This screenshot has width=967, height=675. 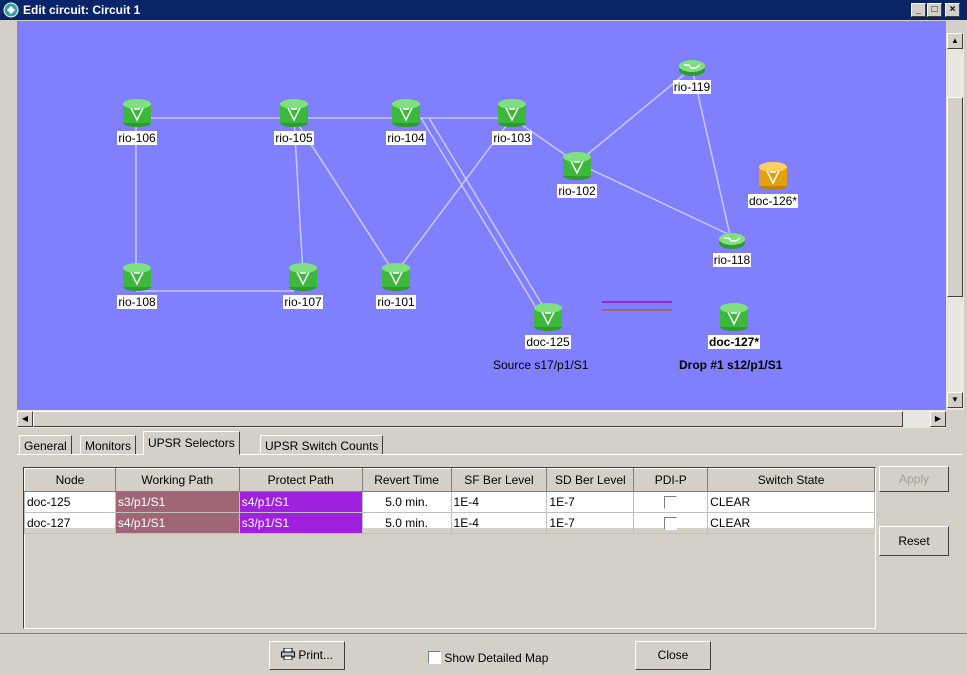 I want to click on cell-node: doc-127, so click(x=70, y=523).